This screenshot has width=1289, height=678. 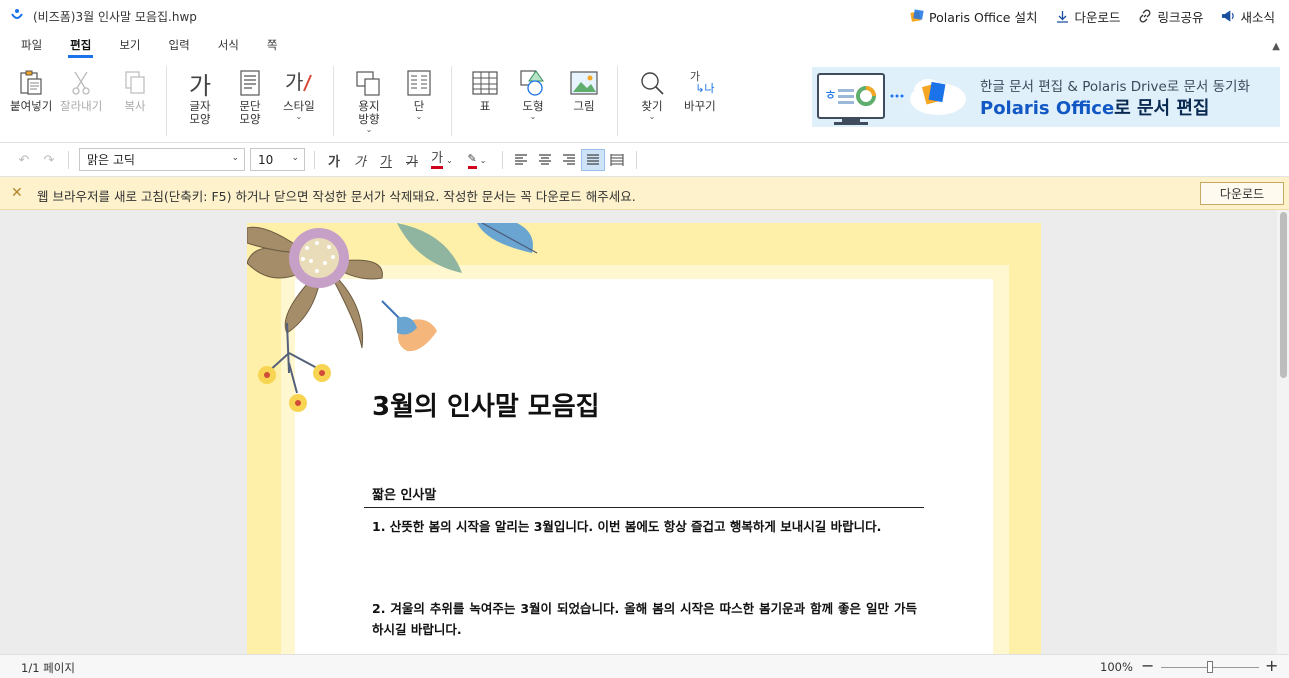 What do you see at coordinates (369, 101) in the screenshot?
I see `page-direction-button: 용지 방향 ⌄` at bounding box center [369, 101].